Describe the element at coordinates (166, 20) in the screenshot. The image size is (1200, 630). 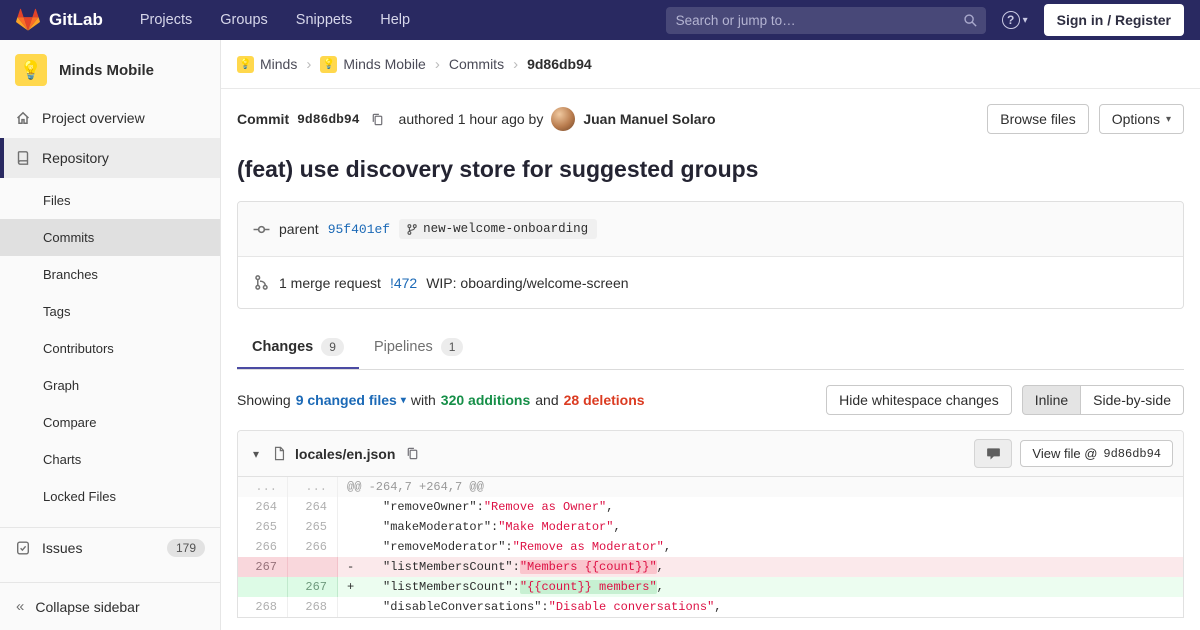
I see `nav-item-projects: Projects` at that location.